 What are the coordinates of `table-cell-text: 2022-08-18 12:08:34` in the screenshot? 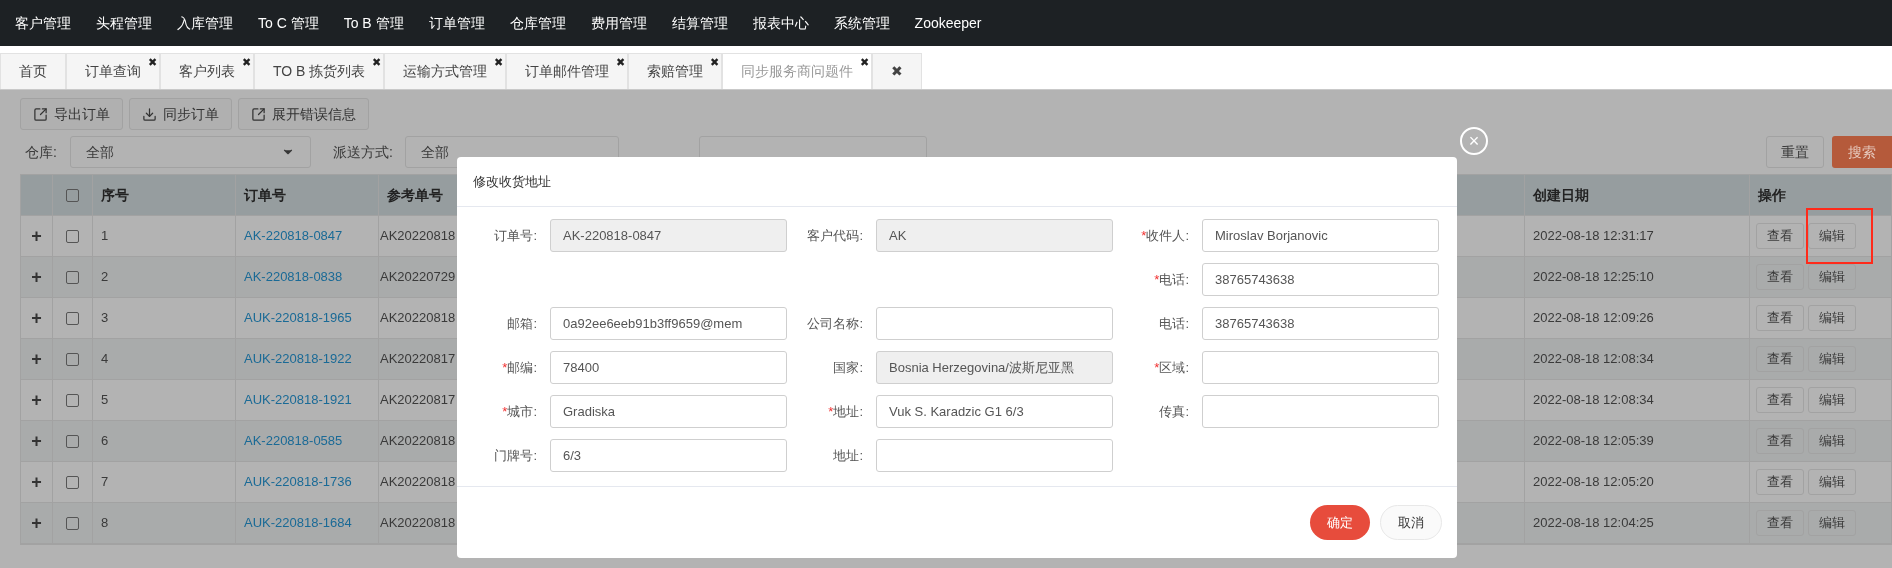 It's located at (1593, 359).